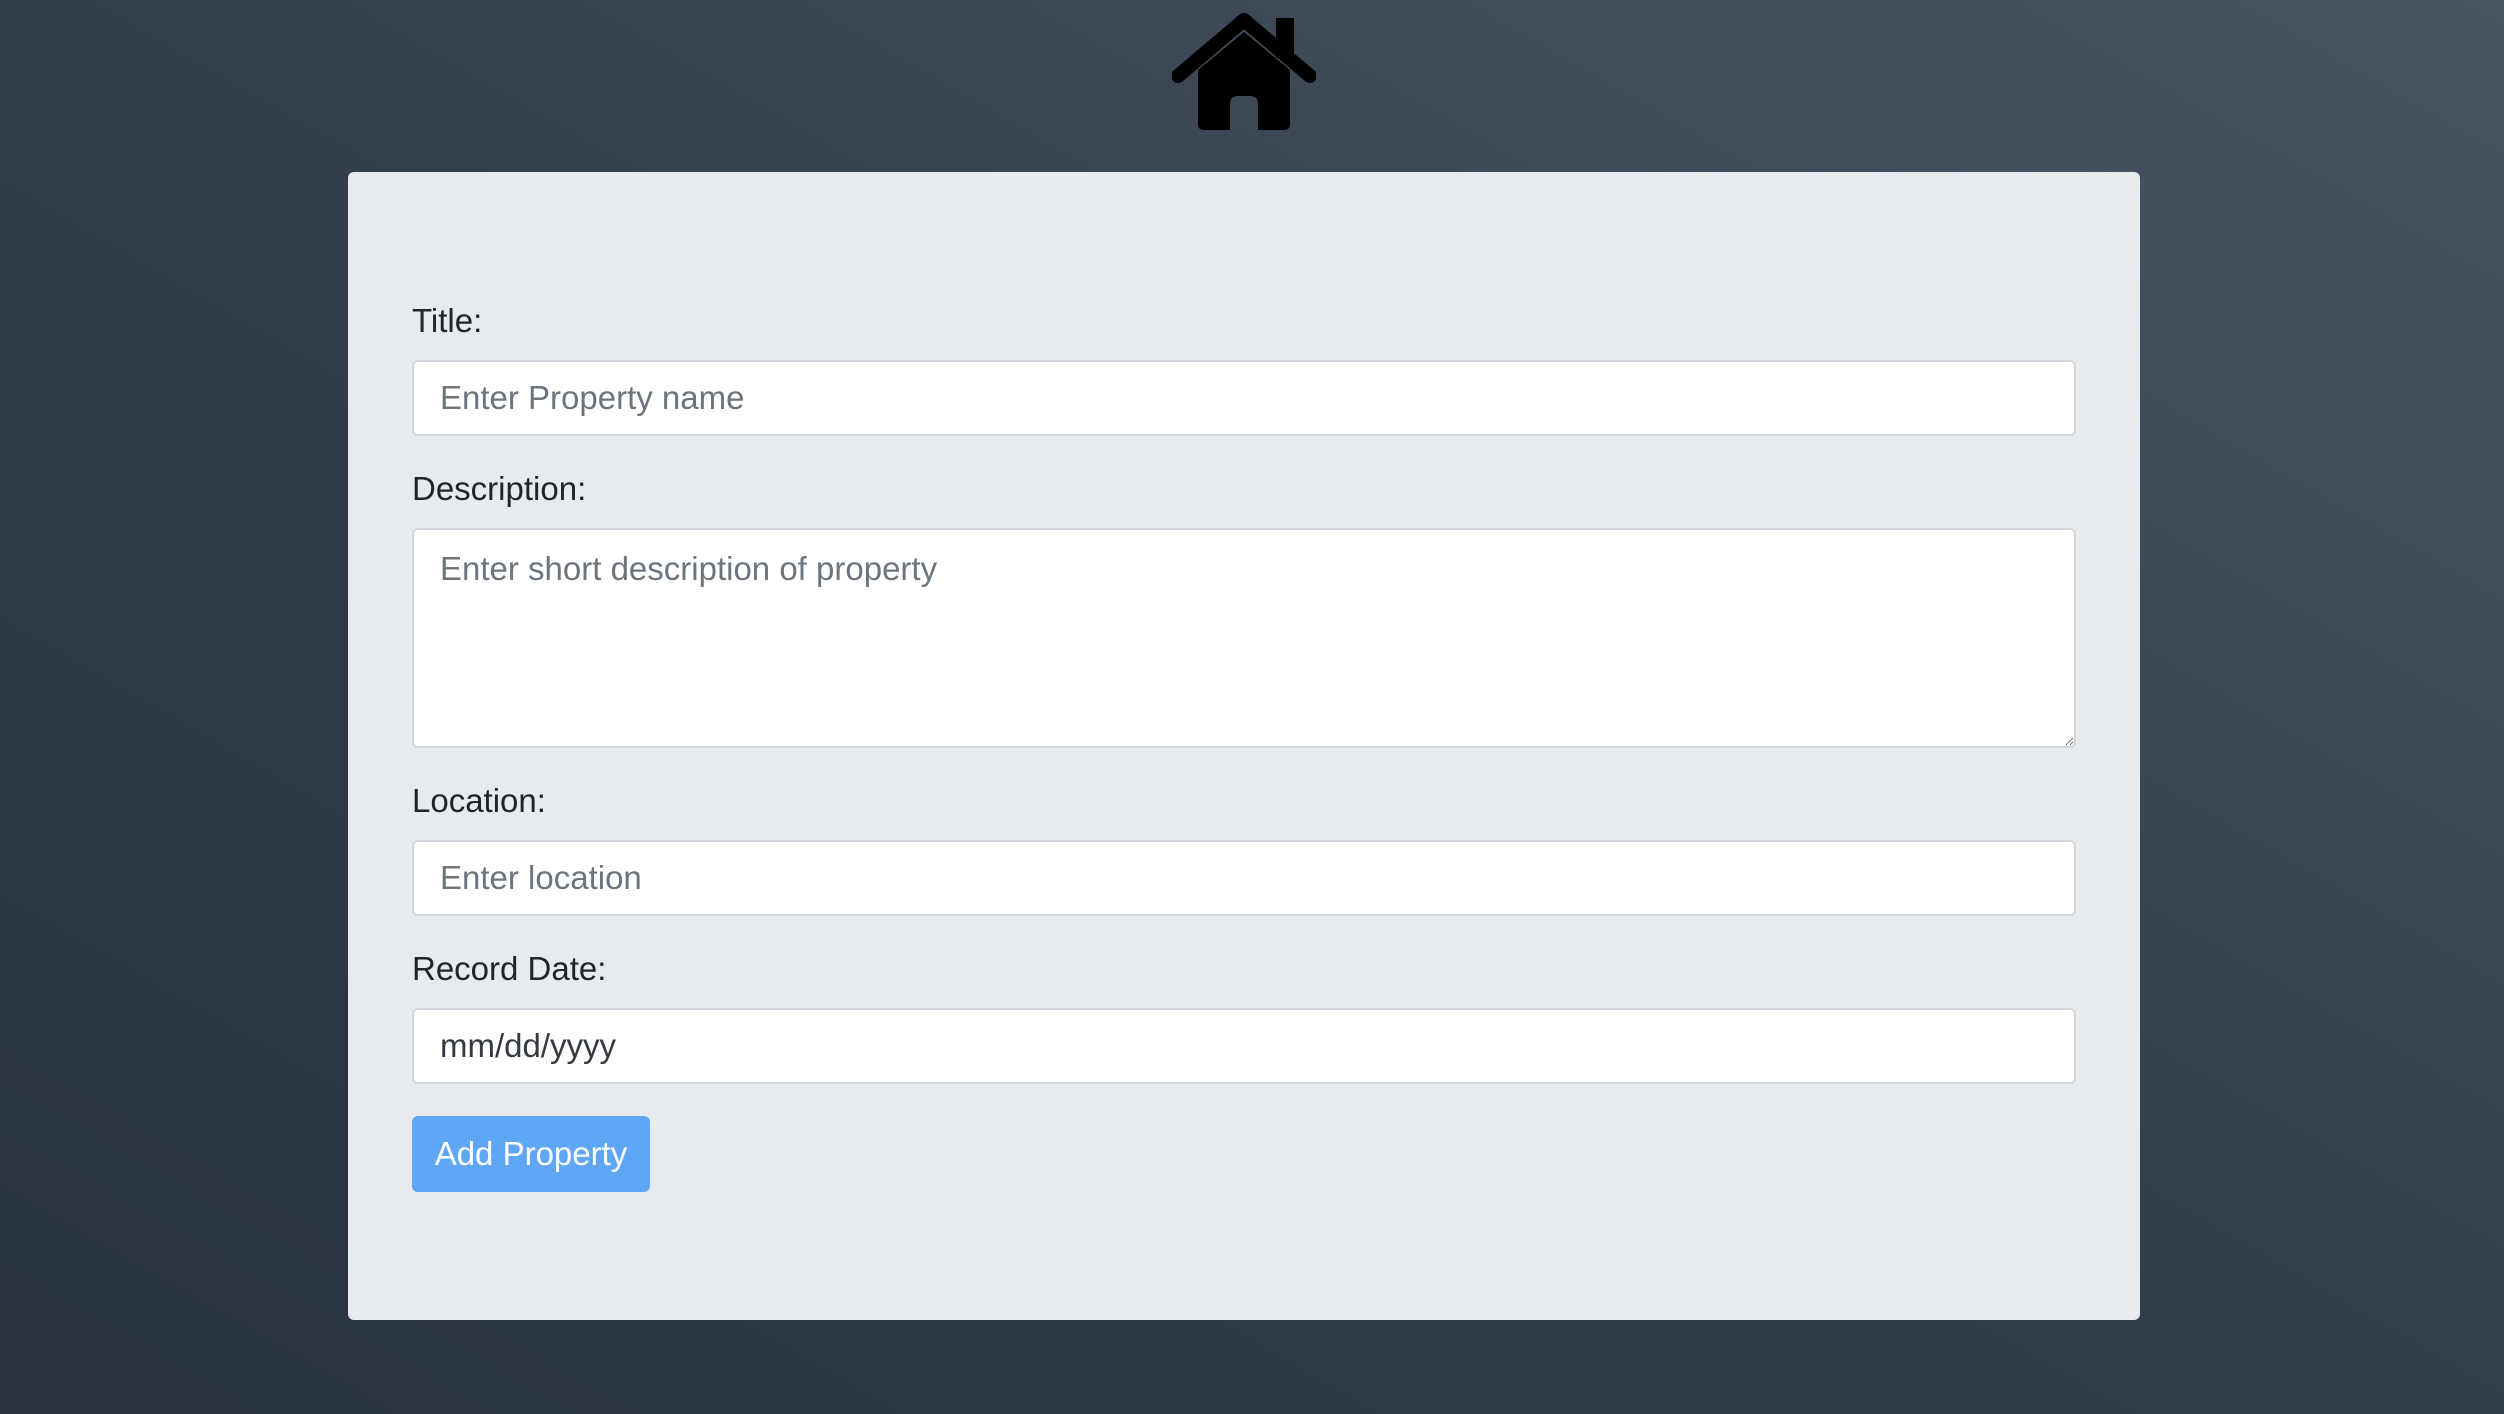 The image size is (2504, 1414). I want to click on home-icon, so click(1244, 72).